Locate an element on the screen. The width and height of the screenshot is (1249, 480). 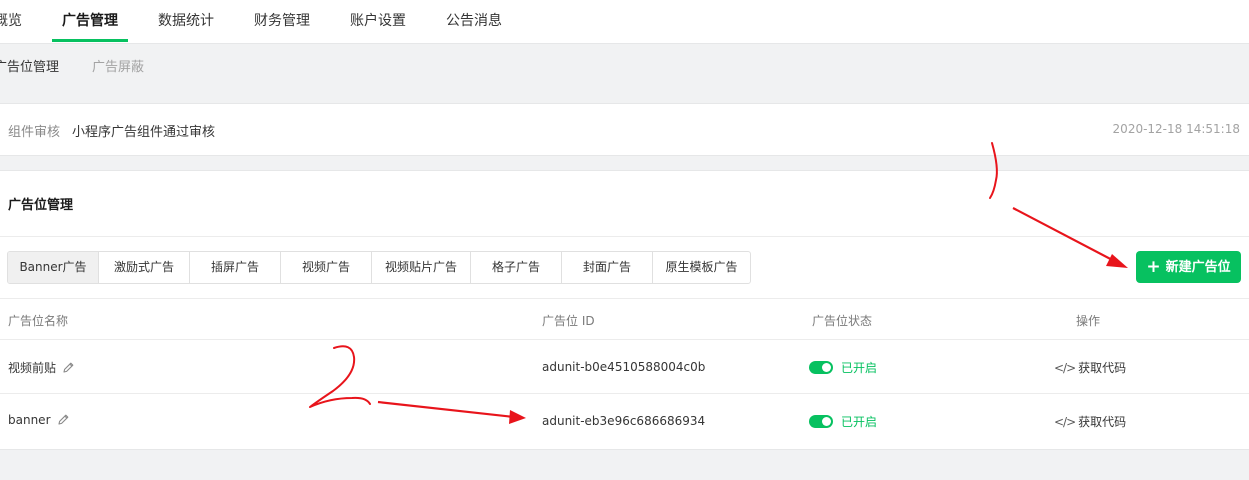
tab-announcements: 公告消息 is located at coordinates (474, 21).